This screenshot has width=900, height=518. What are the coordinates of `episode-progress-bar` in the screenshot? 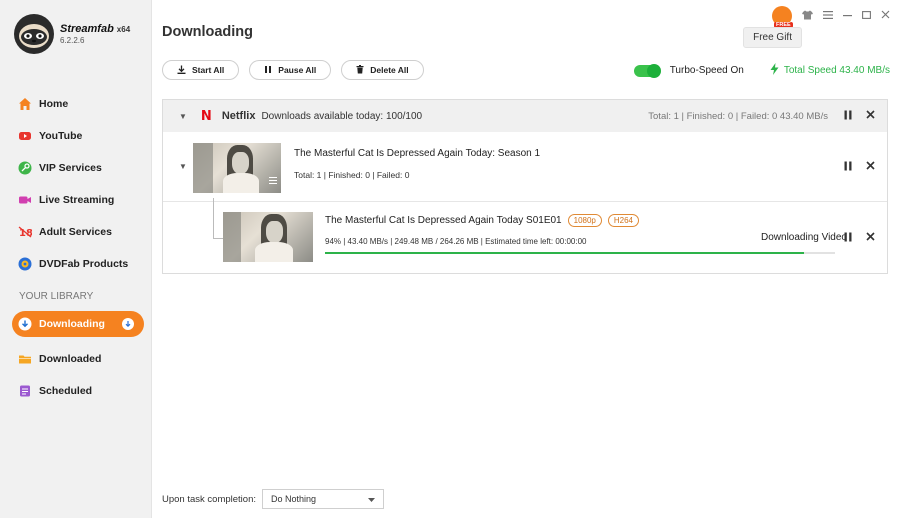 It's located at (580, 253).